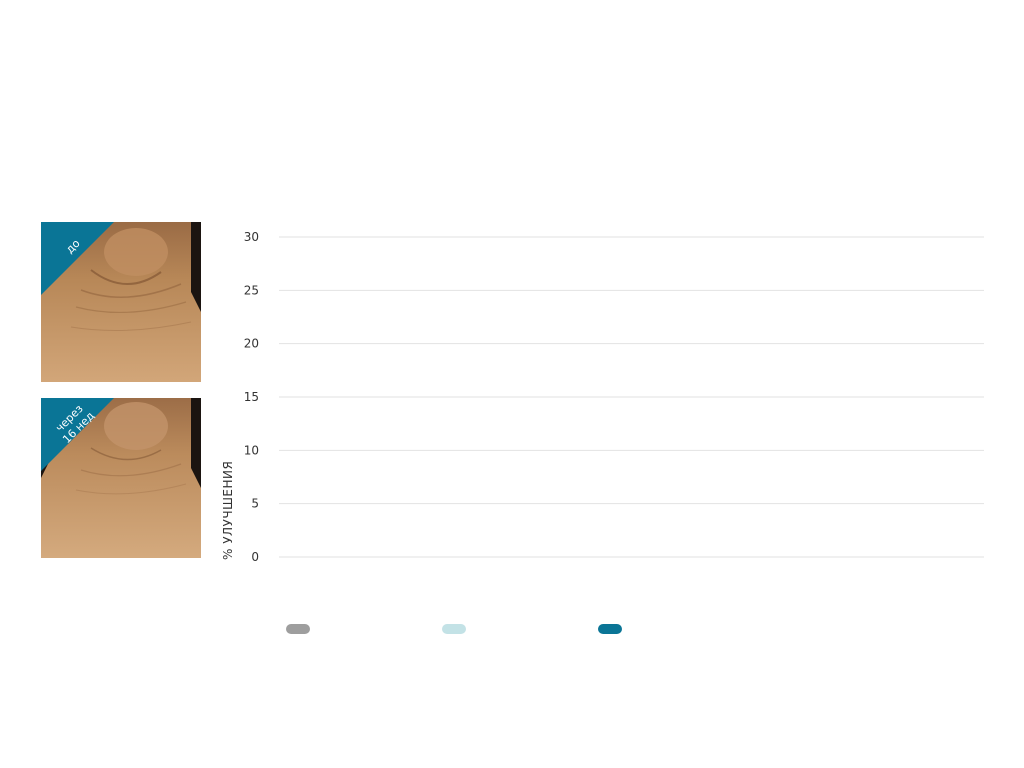  I want to click on y-tick-labels: 0 5 10 15 20 25 30, so click(251, 397).